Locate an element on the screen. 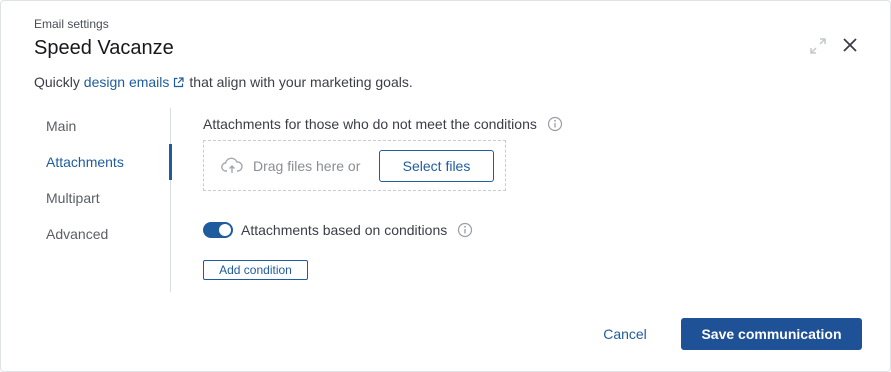 The width and height of the screenshot is (891, 372). file-dropzone: Drag files here or Select files is located at coordinates (354, 165).